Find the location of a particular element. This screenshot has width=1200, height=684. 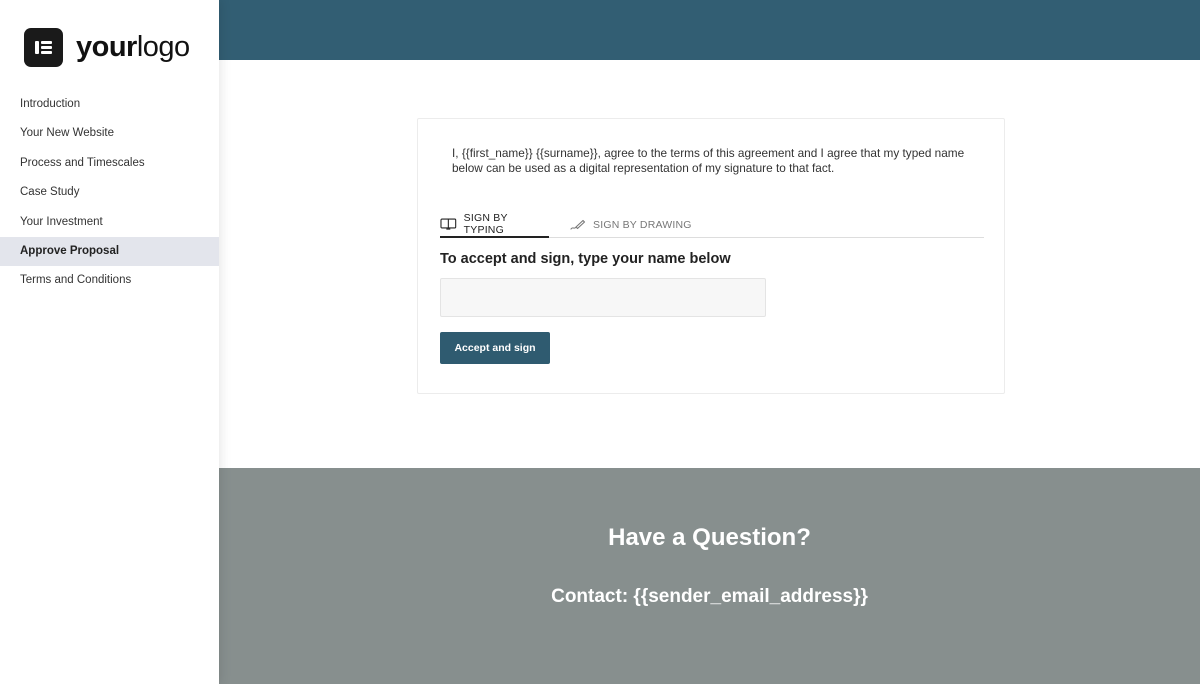

tab-sign-by-drawing: SIGN BY DRAWING is located at coordinates (631, 224).